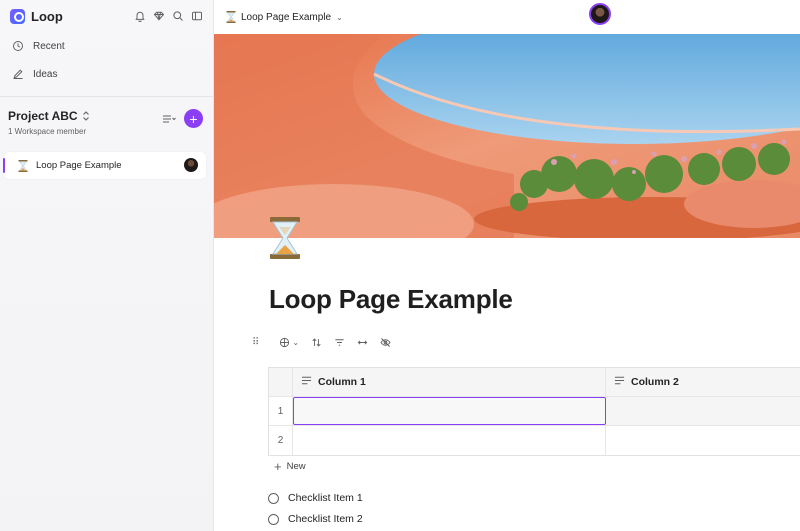 The width and height of the screenshot is (800, 531). I want to click on sidebar-page-loop-page-example: Loop Page Example, so click(104, 165).